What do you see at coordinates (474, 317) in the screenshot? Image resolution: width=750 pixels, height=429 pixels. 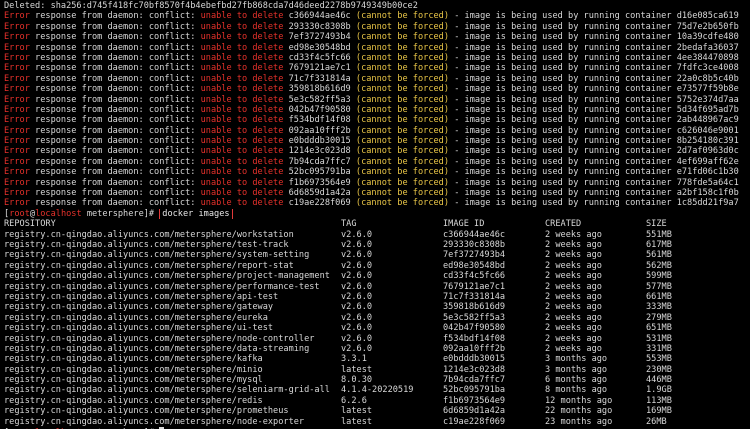 I see `cell-image-id: 5e3c582ff5a3` at bounding box center [474, 317].